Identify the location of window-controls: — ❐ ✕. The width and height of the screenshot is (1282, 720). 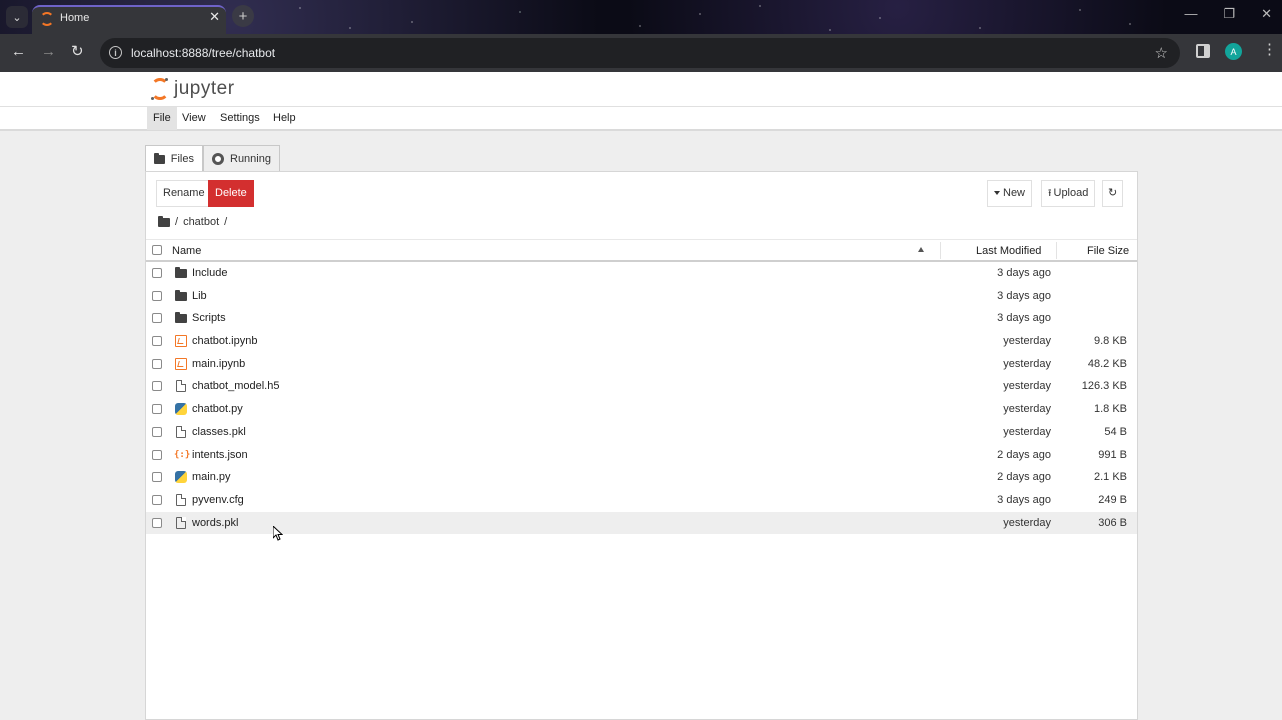
(1228, 14).